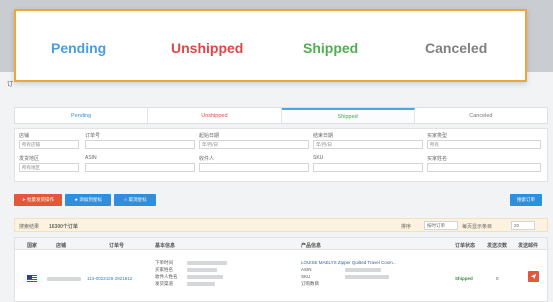  I want to click on us-flag-icon, so click(32, 278).